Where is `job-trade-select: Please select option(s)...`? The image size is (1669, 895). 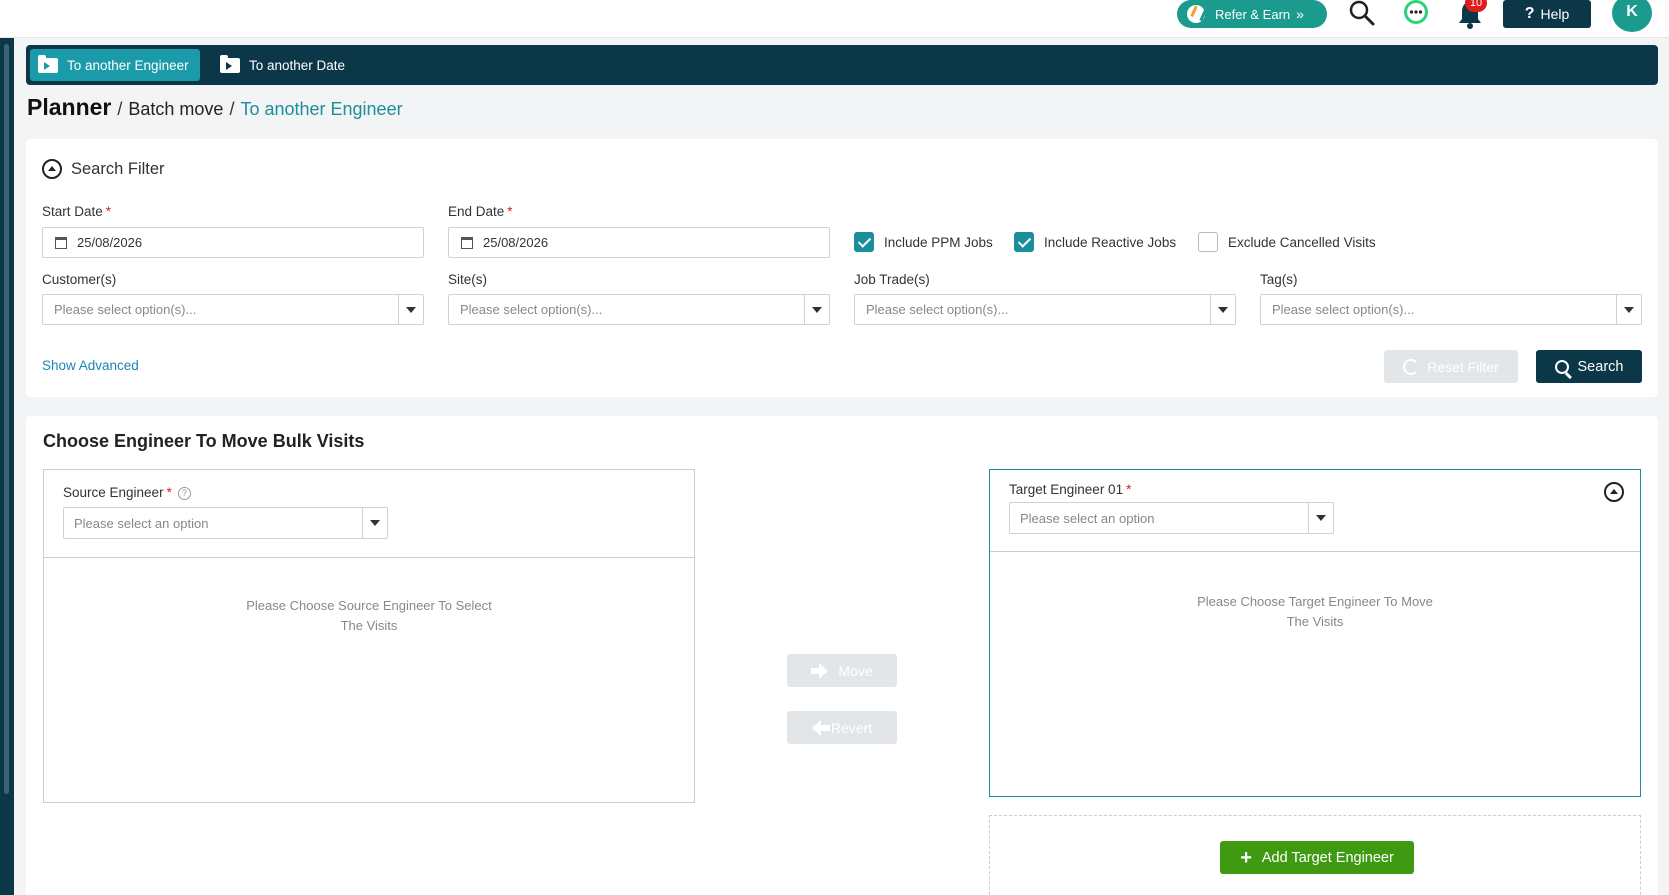 job-trade-select: Please select option(s)... is located at coordinates (1045, 309).